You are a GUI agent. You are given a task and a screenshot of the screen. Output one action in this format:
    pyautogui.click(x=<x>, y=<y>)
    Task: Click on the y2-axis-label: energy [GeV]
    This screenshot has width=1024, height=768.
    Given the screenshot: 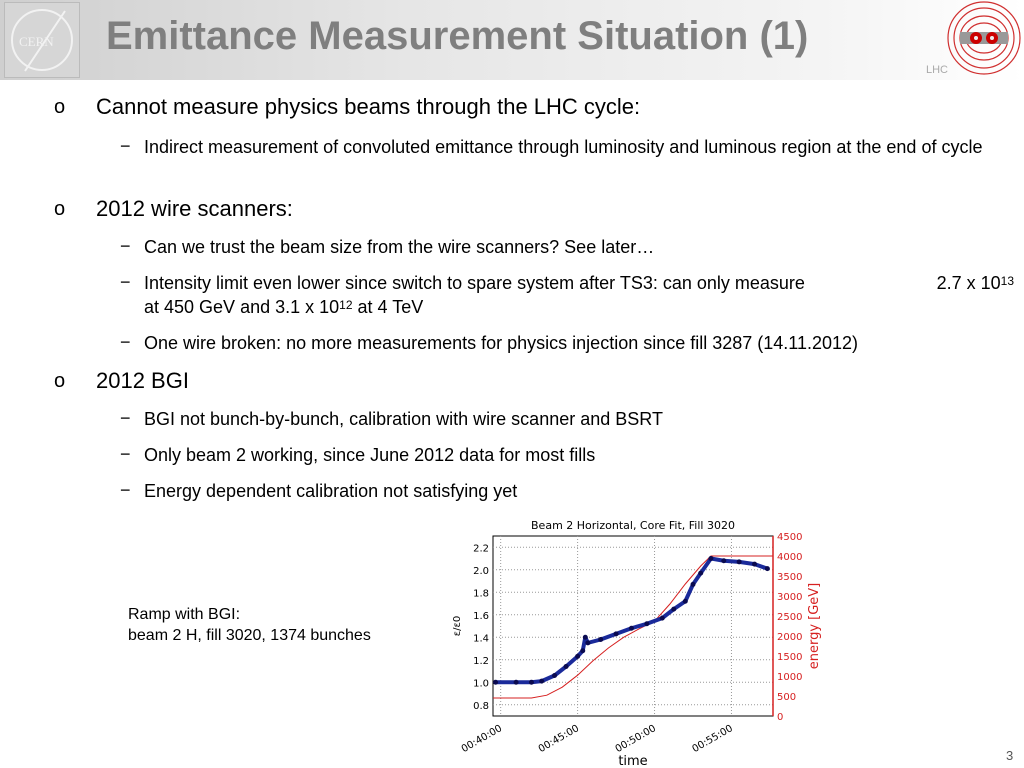 What is the action you would take?
    pyautogui.click(x=814, y=626)
    